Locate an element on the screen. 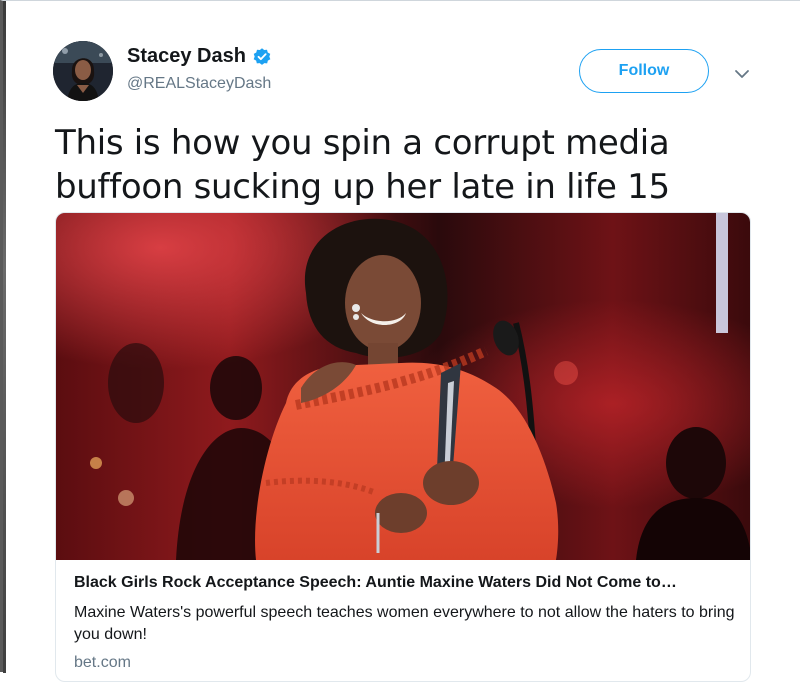 Image resolution: width=800 pixels, height=682 pixels. avatar is located at coordinates (83, 71).